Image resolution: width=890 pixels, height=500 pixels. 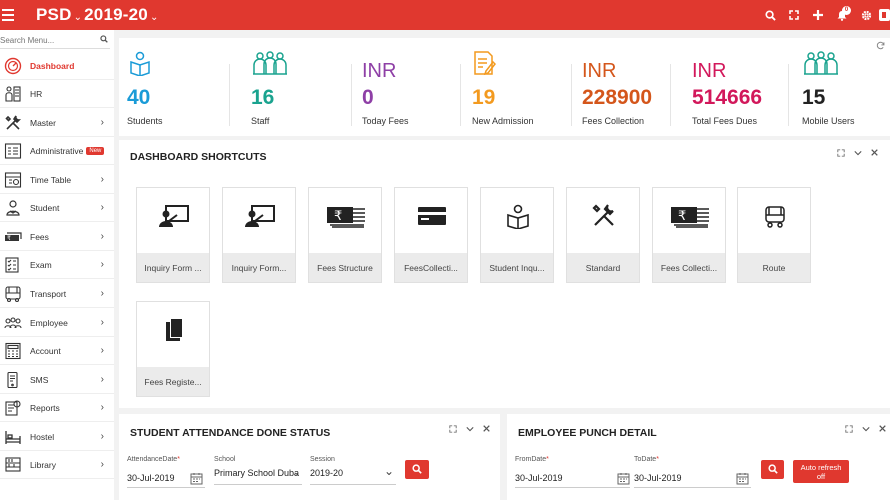 I want to click on sidebar-item-label: Dashboard, so click(x=52, y=65).